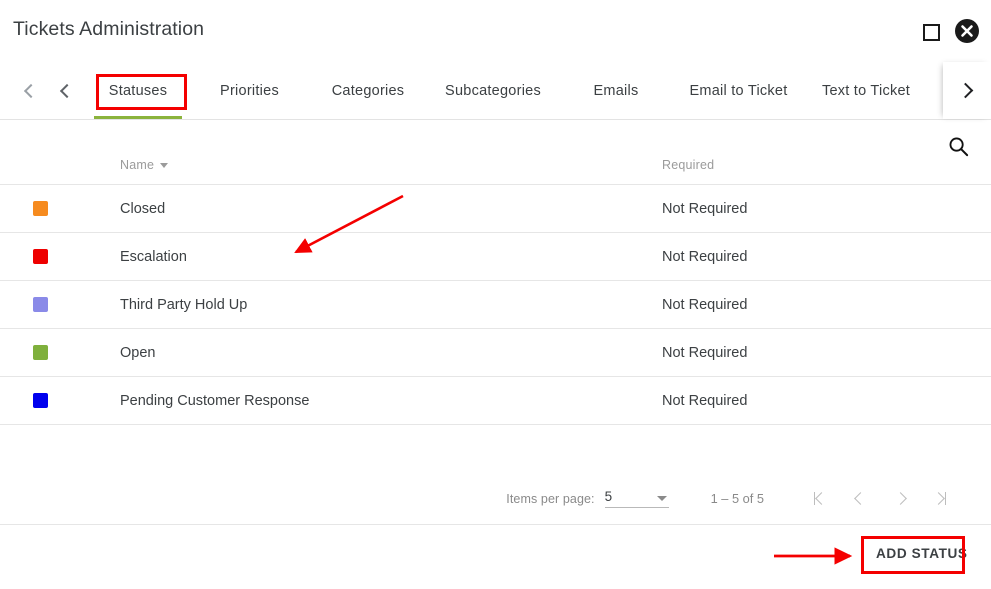  Describe the element at coordinates (550, 498) in the screenshot. I see `items-per-page-label: Items per page:` at that location.